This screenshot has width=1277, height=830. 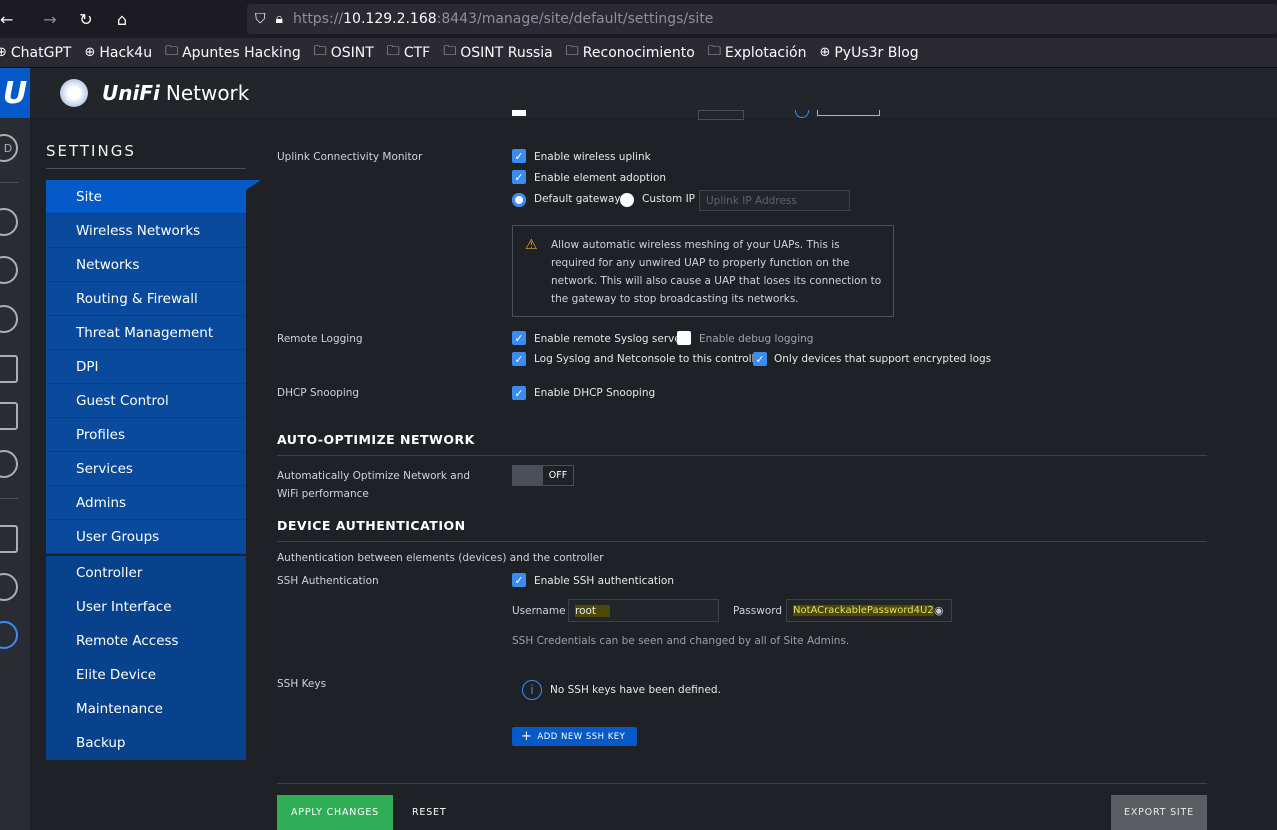 I want to click on settings-menu-item: Elite Device, so click(x=146, y=675).